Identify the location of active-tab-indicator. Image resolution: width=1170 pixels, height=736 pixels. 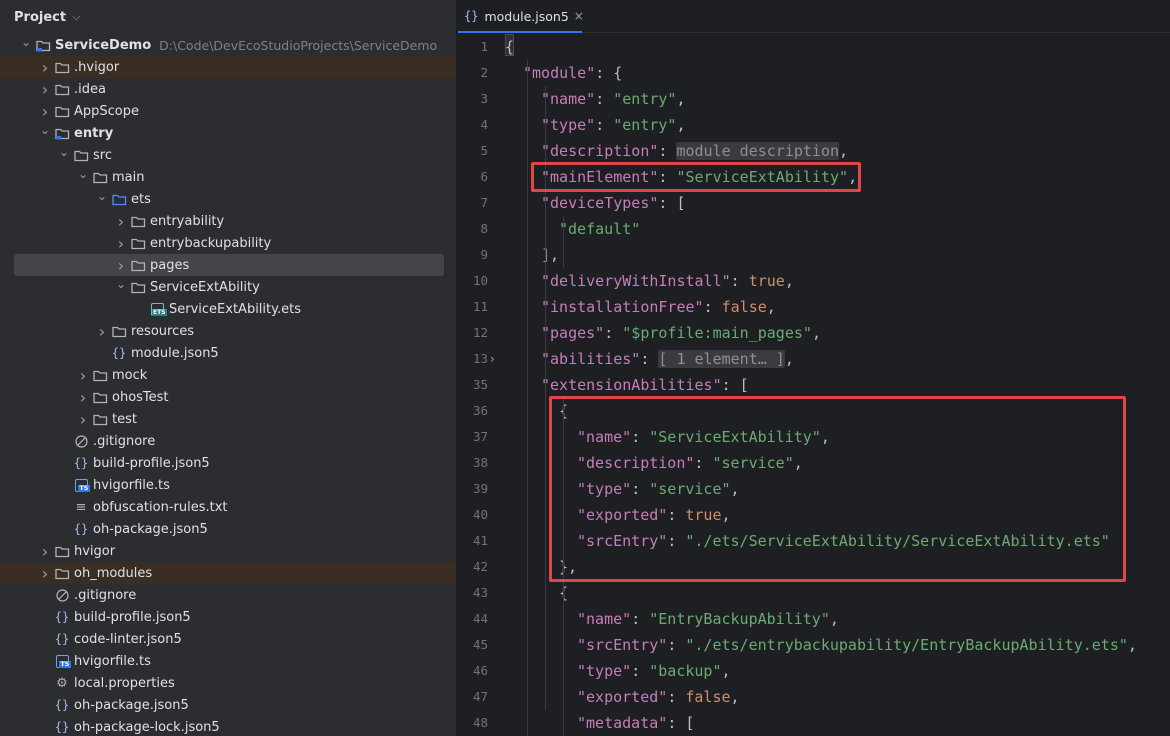
(520, 32).